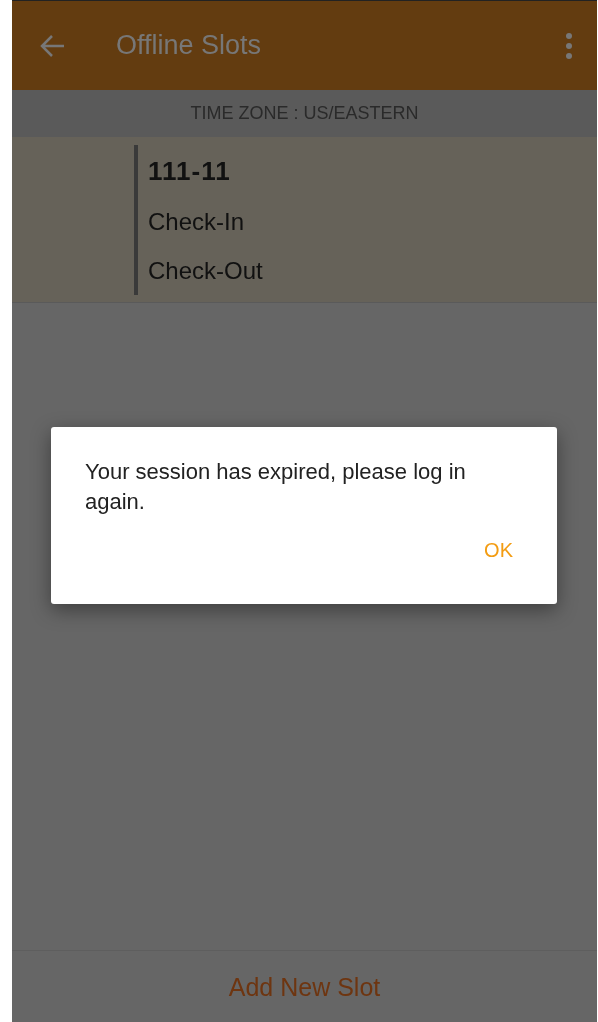 This screenshot has width=598, height=1022. I want to click on add-new-slot-button: Add New Slot, so click(304, 987).